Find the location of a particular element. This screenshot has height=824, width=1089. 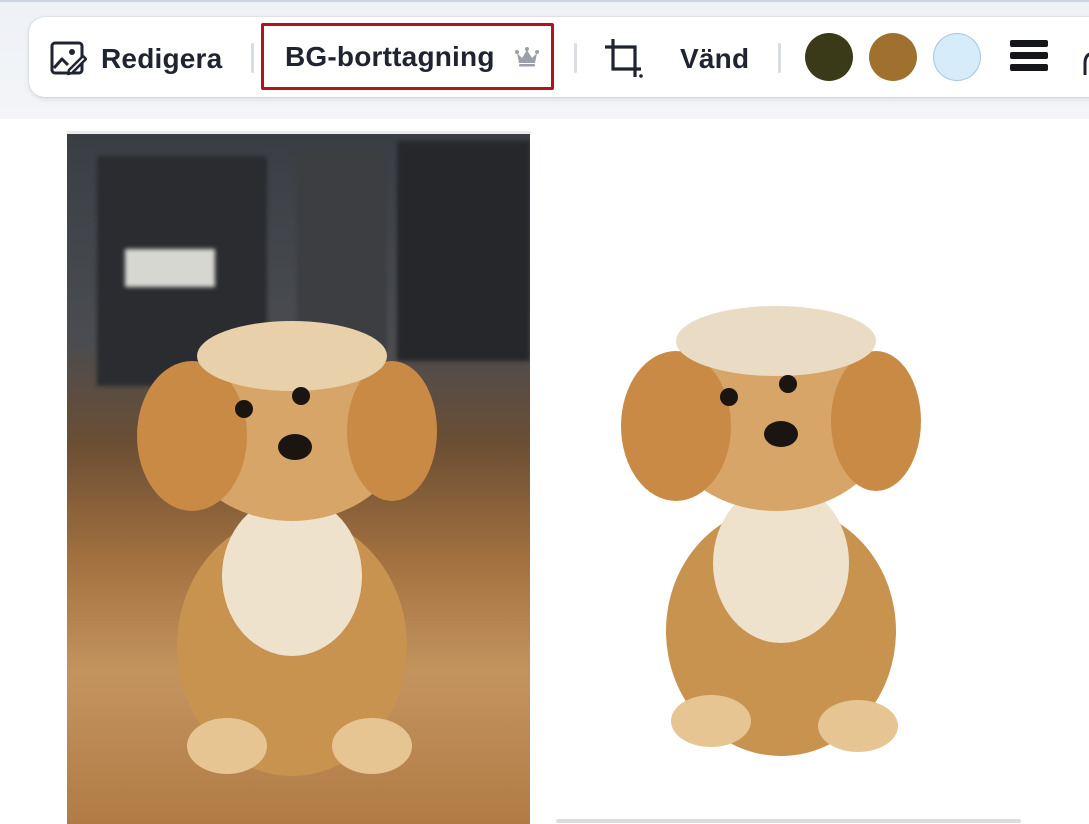

horizontal-scrollbar is located at coordinates (788, 821).